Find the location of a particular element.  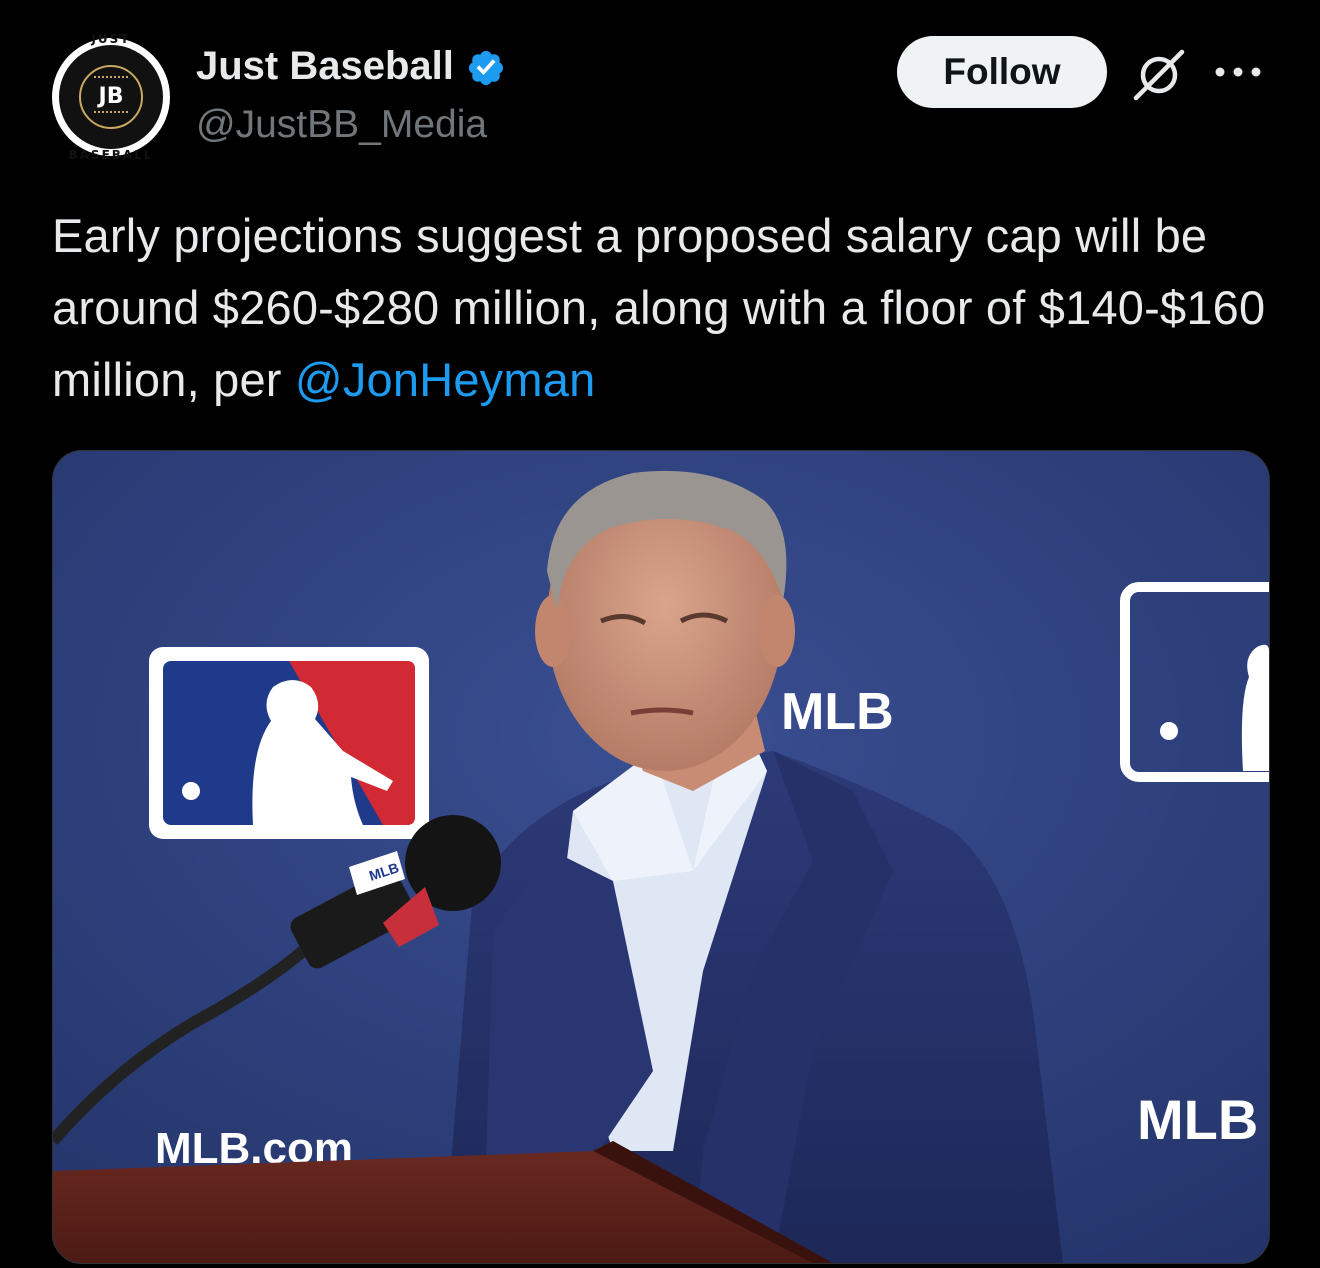

backdrop-mlb-text-right: MLB is located at coordinates (1197, 1119).